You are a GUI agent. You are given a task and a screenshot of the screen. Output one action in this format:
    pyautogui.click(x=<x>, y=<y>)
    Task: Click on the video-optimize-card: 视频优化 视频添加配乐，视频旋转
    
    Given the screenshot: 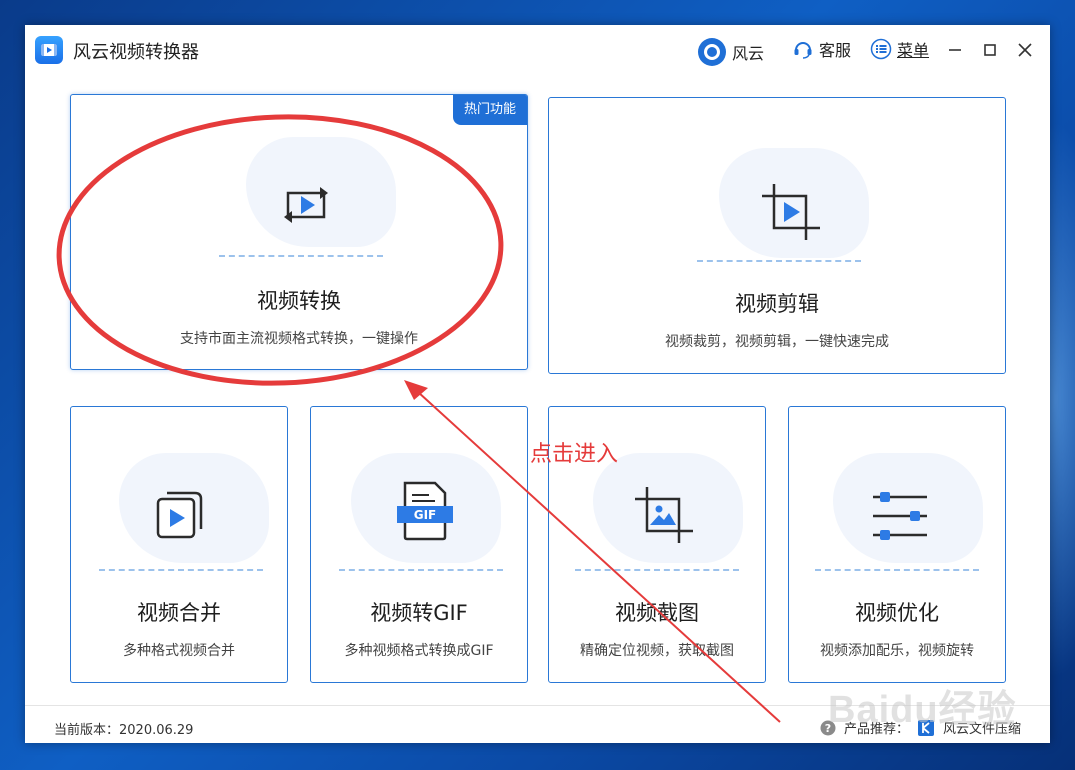 What is the action you would take?
    pyautogui.click(x=897, y=544)
    